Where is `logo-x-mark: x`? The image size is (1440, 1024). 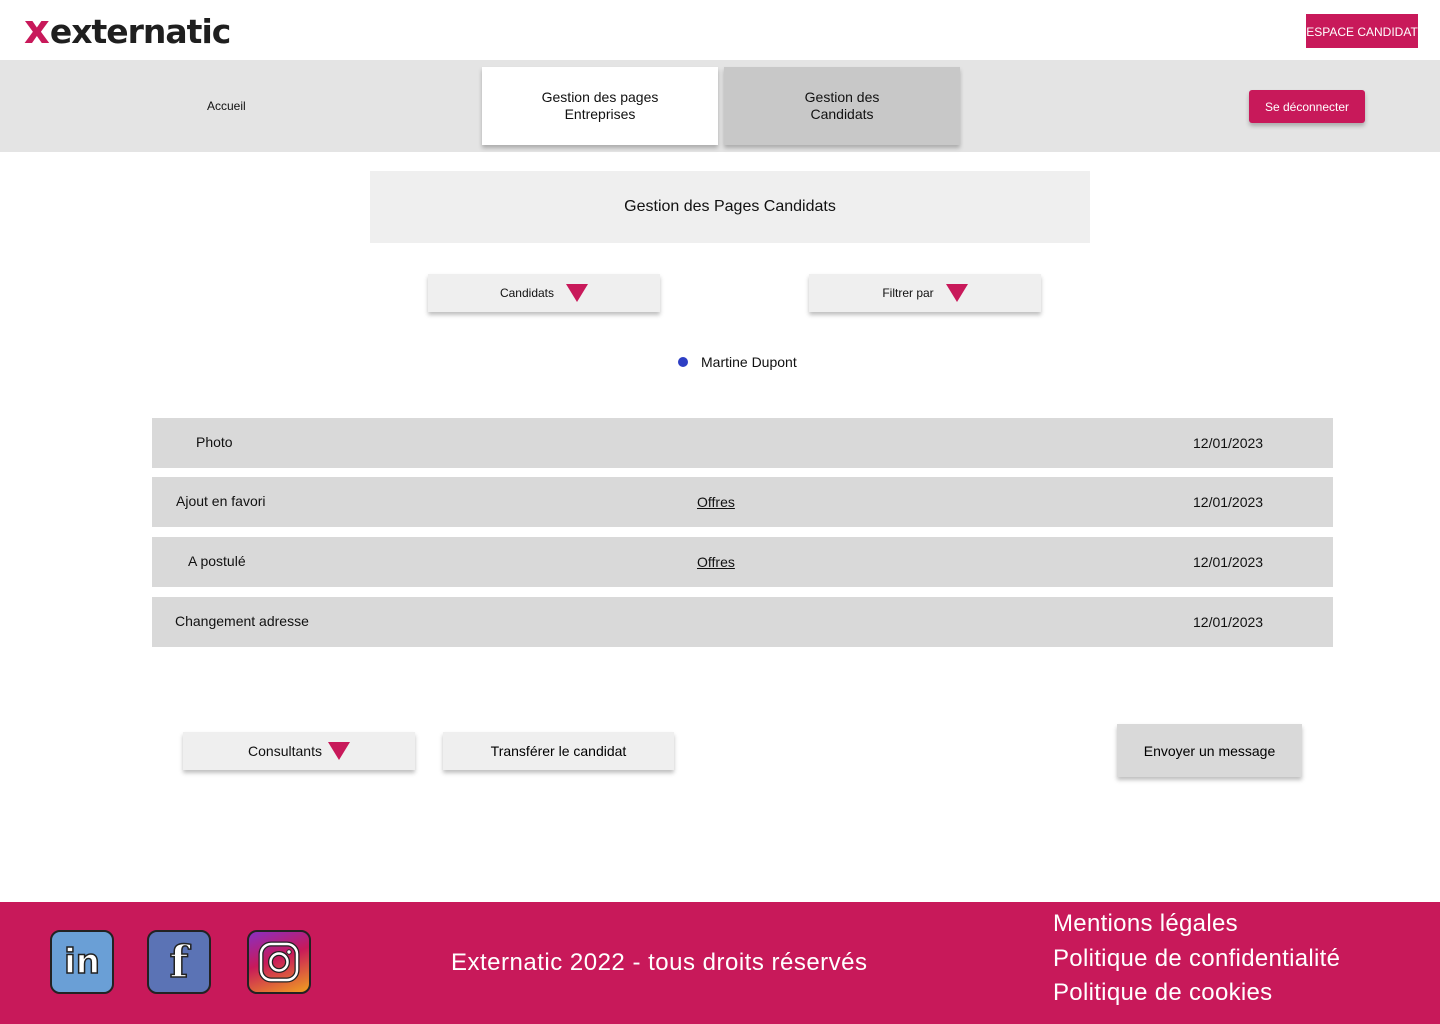
logo-x-mark: x is located at coordinates (37, 30).